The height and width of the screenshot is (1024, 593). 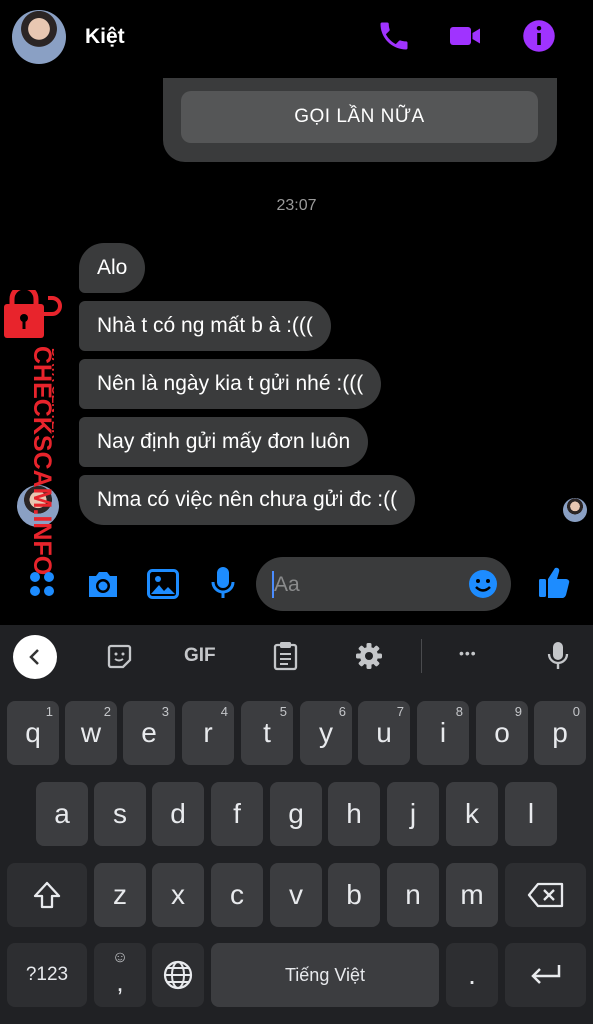 I want to click on shift-key, so click(x=47, y=895).